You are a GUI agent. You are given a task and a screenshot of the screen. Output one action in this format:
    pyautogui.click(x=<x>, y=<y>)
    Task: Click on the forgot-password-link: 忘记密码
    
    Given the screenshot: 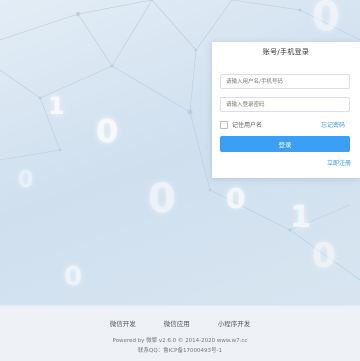 What is the action you would take?
    pyautogui.click(x=333, y=124)
    